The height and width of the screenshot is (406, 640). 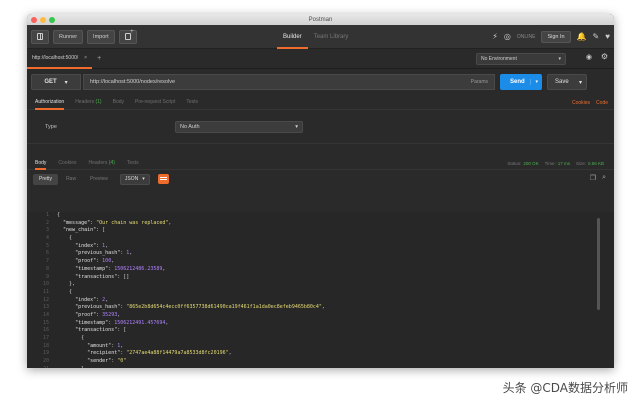 What do you see at coordinates (607, 37) in the screenshot?
I see `heart-icon: ♥` at bounding box center [607, 37].